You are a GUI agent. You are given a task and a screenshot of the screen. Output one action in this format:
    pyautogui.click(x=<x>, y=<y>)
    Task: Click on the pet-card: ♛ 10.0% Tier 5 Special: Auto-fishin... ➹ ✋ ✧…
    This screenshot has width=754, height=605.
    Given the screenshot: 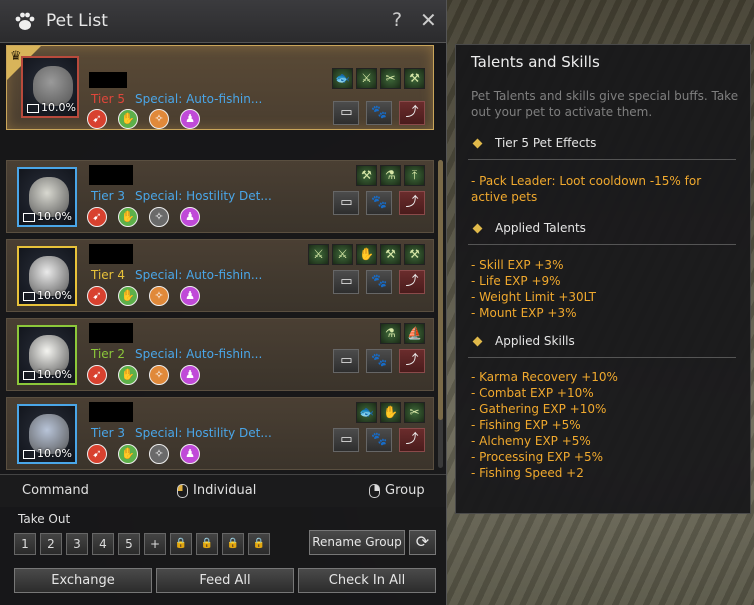 What is the action you would take?
    pyautogui.click(x=220, y=87)
    